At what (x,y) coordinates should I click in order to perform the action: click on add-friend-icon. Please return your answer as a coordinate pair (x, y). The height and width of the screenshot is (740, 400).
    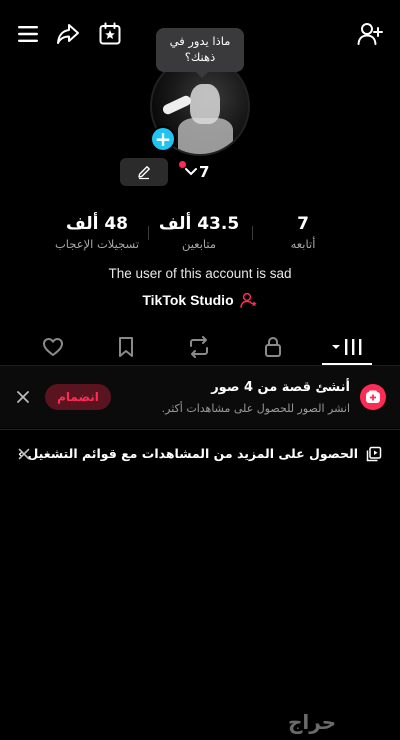
    Looking at the image, I should click on (370, 34).